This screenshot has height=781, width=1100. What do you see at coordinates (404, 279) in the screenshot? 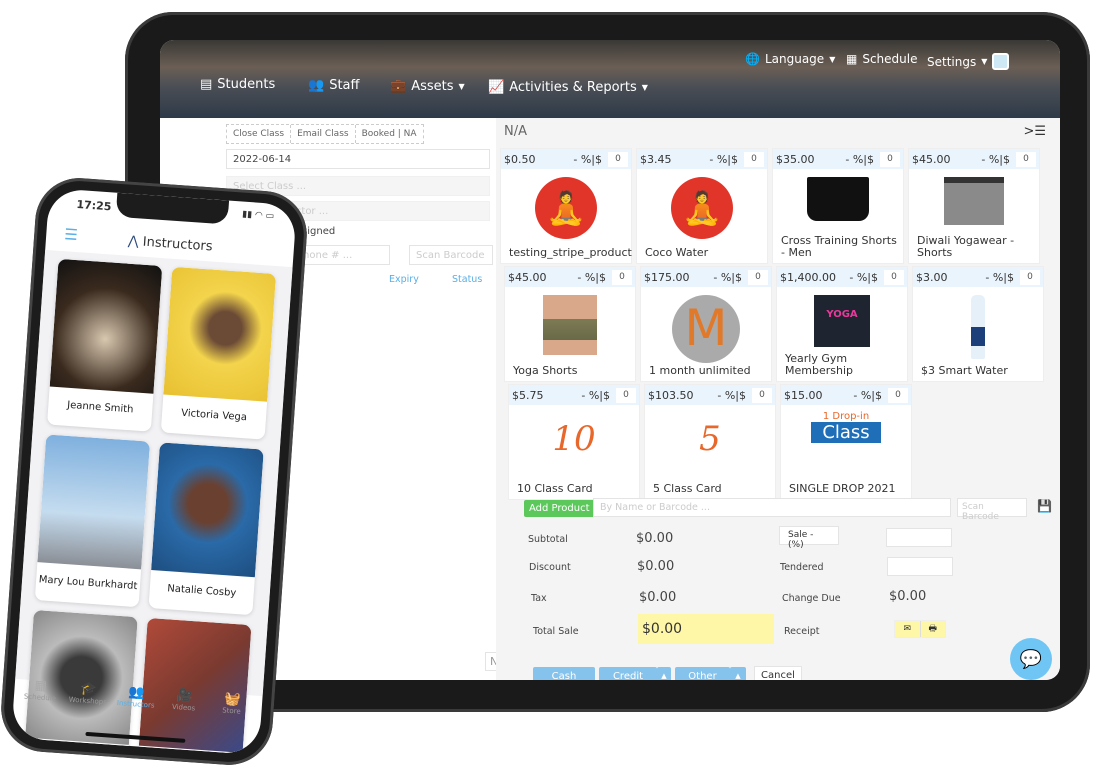
I see `column-expiry: Expiry` at bounding box center [404, 279].